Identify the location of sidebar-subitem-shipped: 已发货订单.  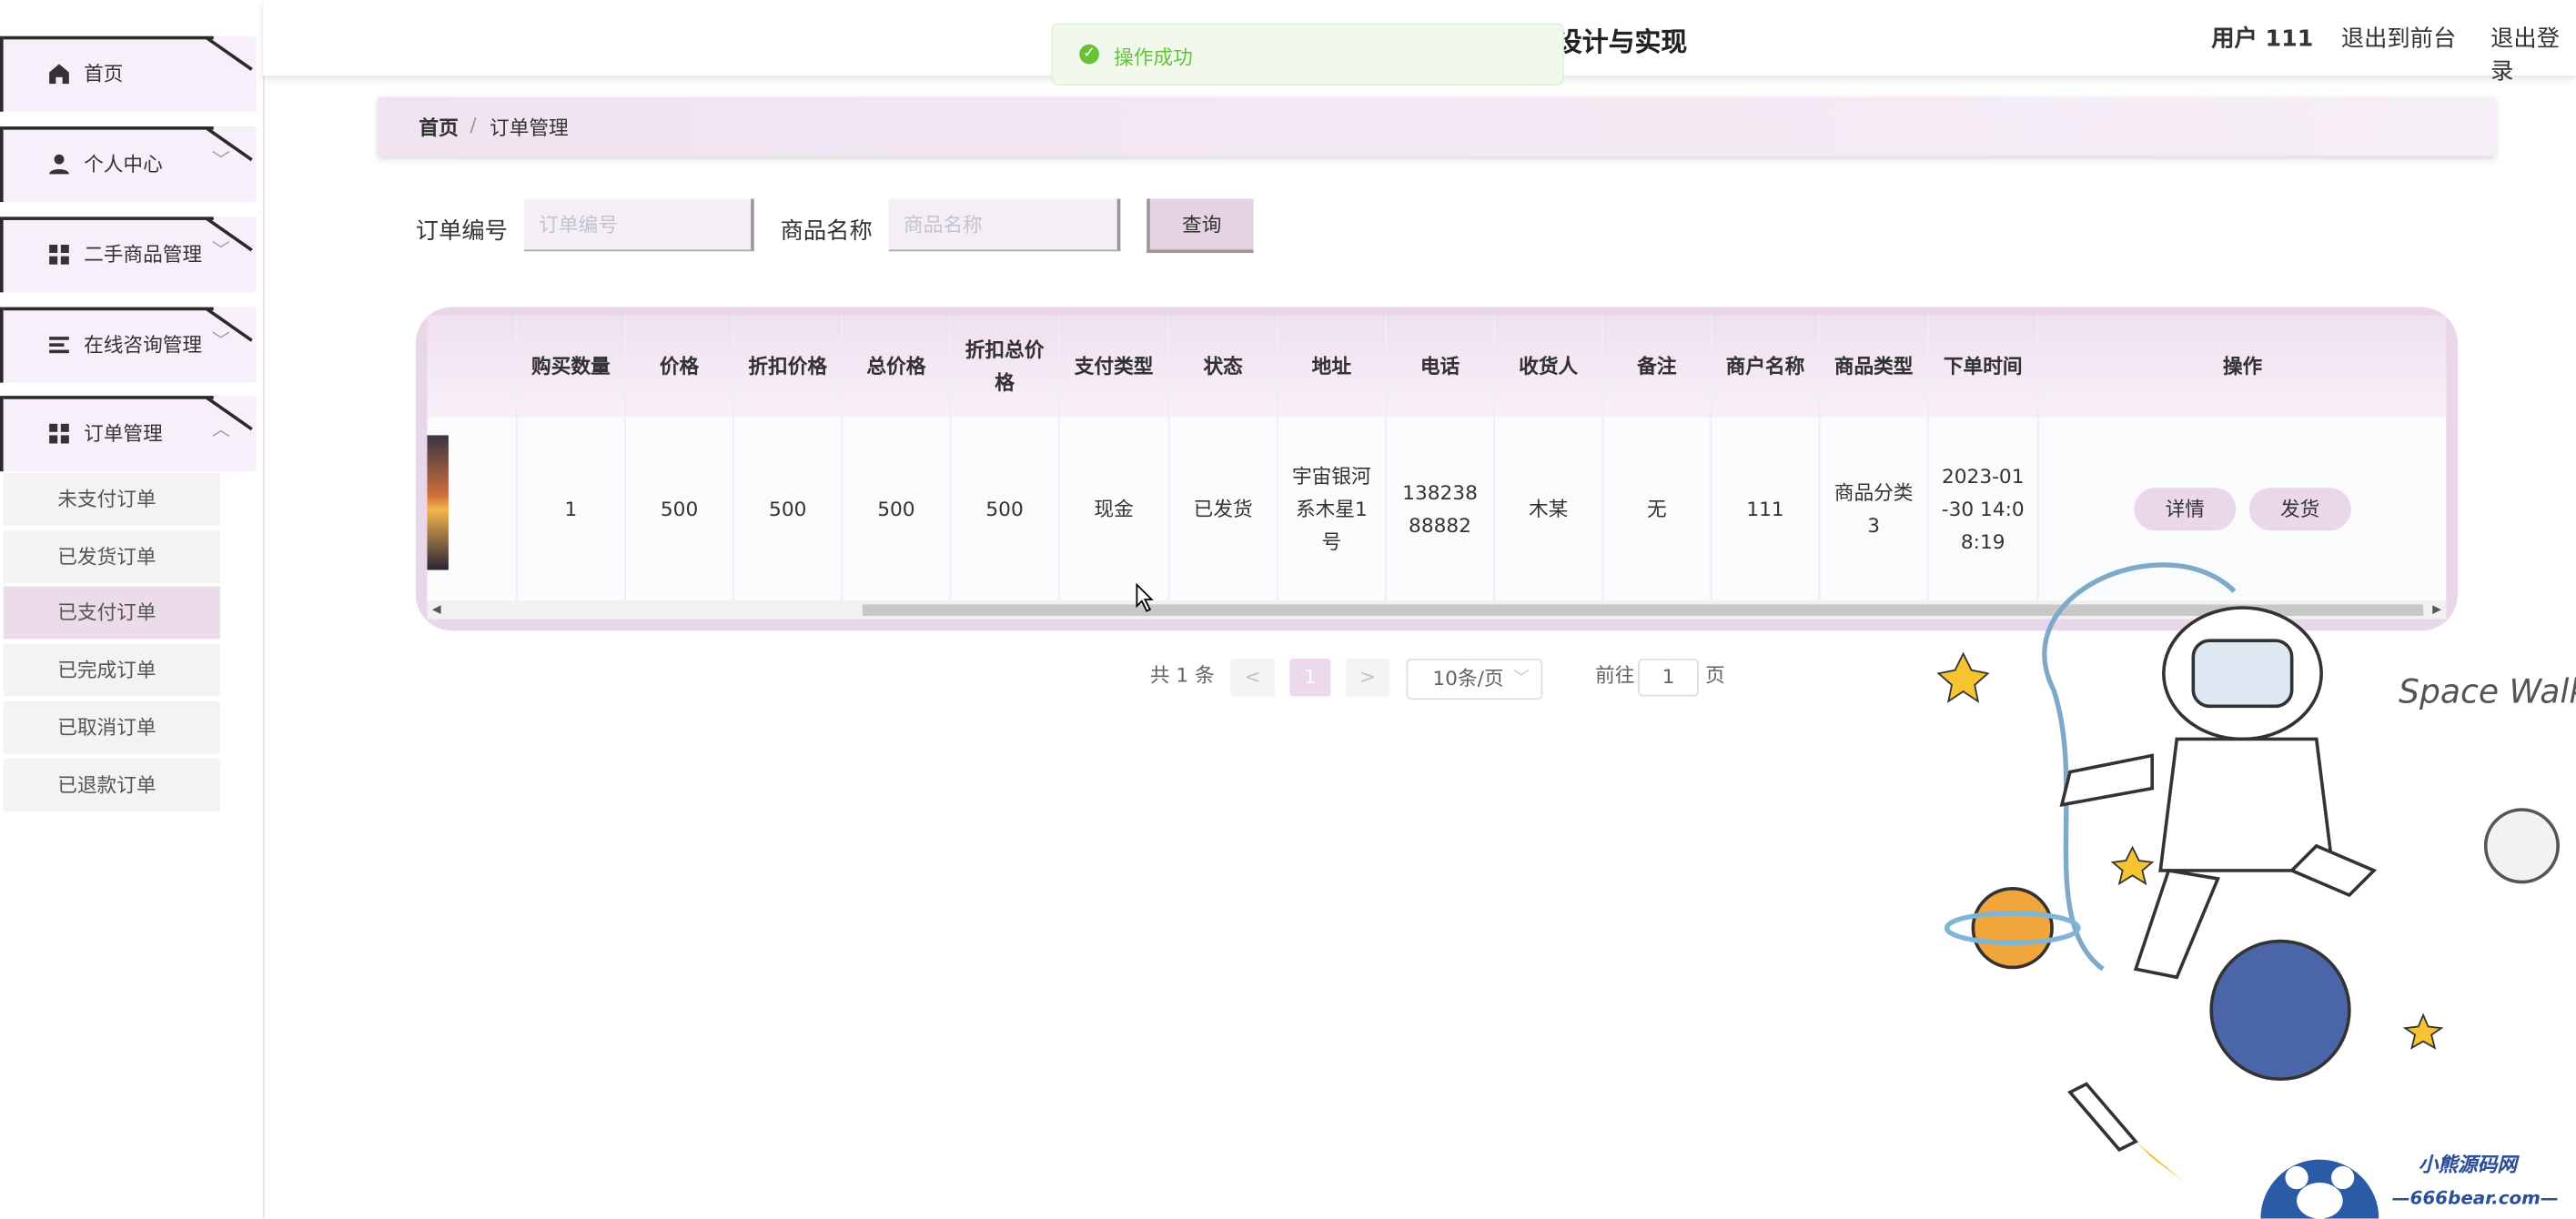
(112, 556).